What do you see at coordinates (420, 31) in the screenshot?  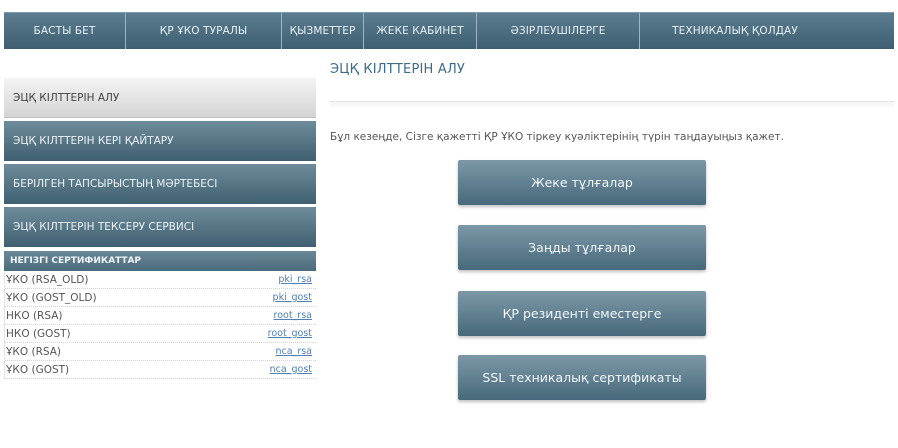 I see `nav-item-personal-cabinet: Жеке кабинет` at bounding box center [420, 31].